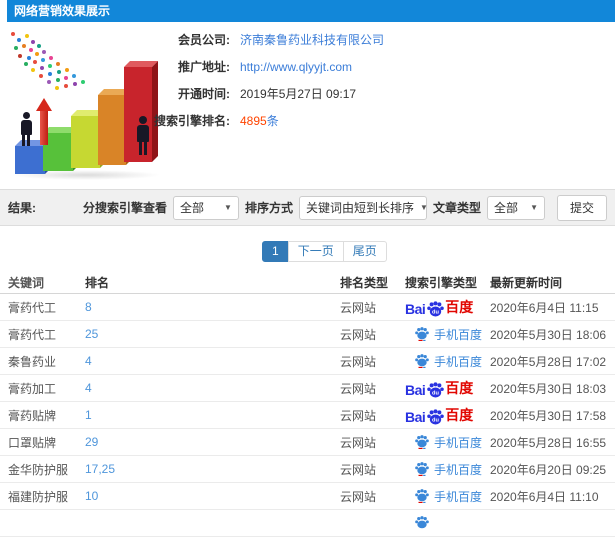  I want to click on update-time-cell: 2020年5月28日 17:02, so click(548, 361).